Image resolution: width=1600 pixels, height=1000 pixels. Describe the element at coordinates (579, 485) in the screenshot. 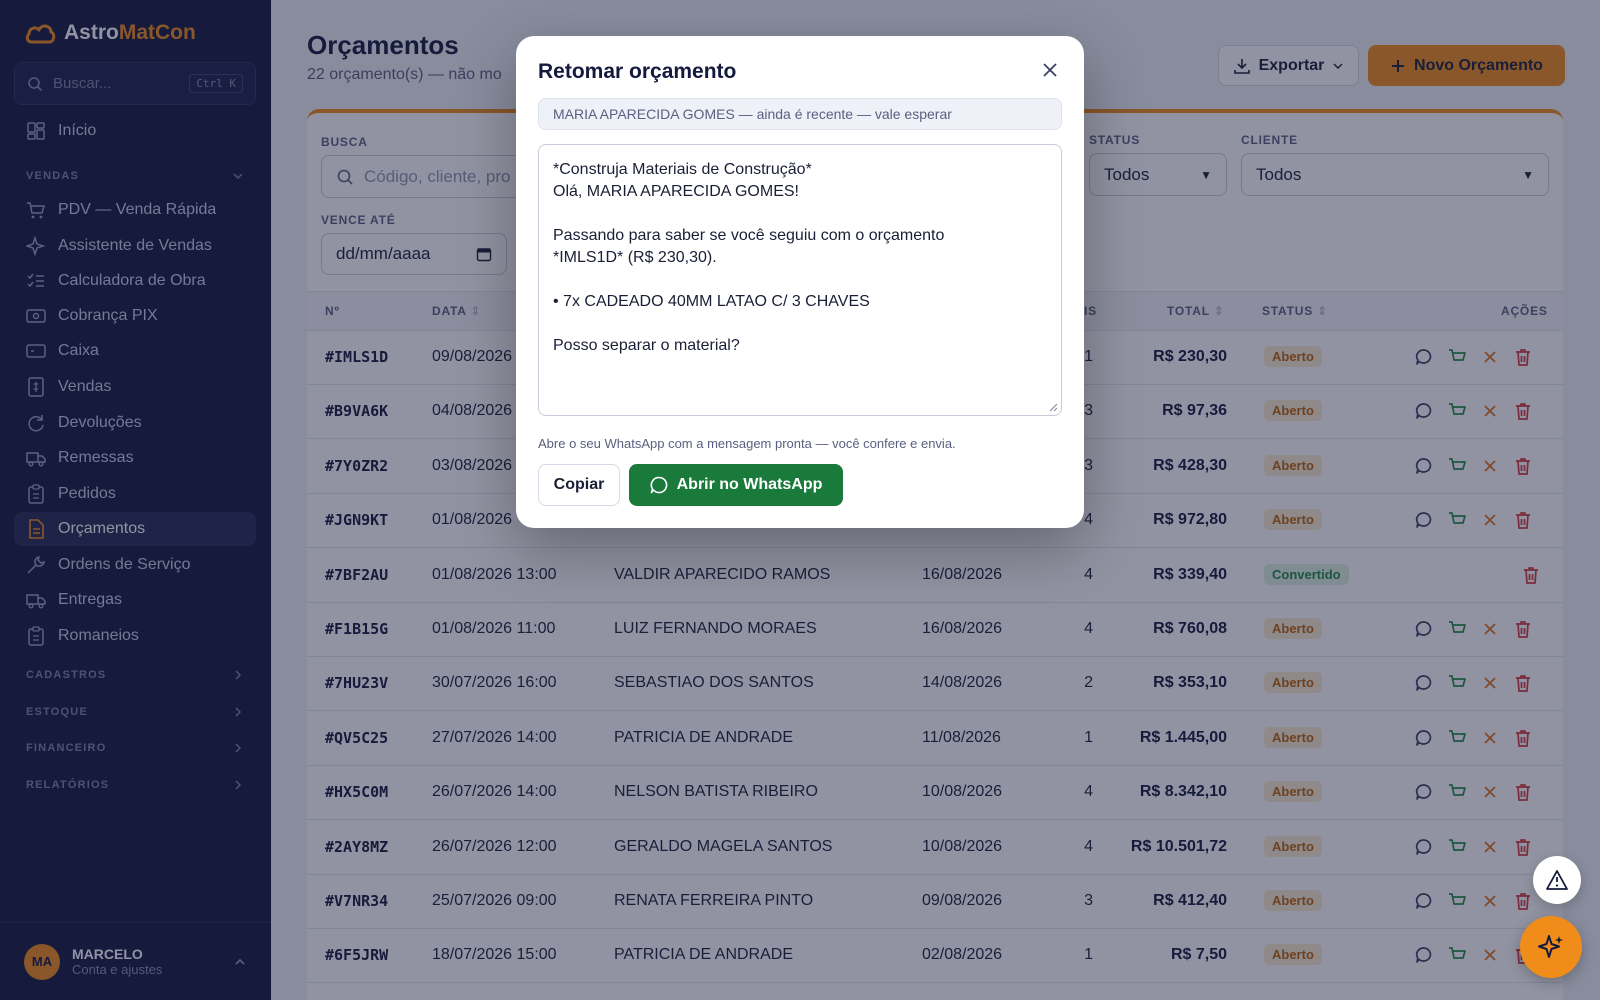

I see `copy-button: Copiar` at that location.